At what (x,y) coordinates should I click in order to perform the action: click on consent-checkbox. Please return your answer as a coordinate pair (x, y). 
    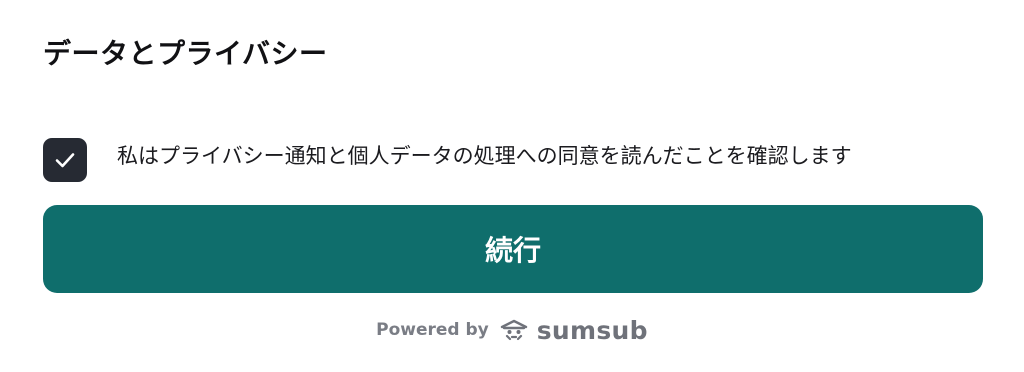
    Looking at the image, I should click on (65, 160).